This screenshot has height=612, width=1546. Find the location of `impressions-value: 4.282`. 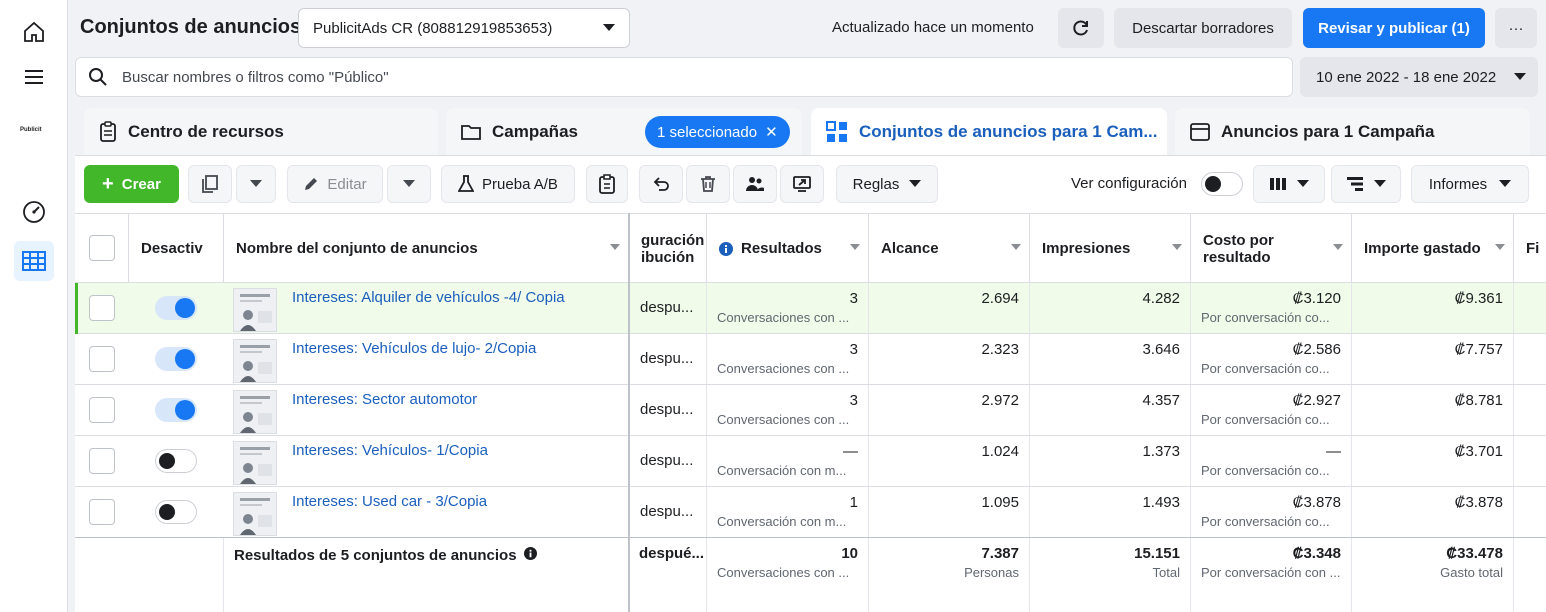

impressions-value: 4.282 is located at coordinates (1161, 298).